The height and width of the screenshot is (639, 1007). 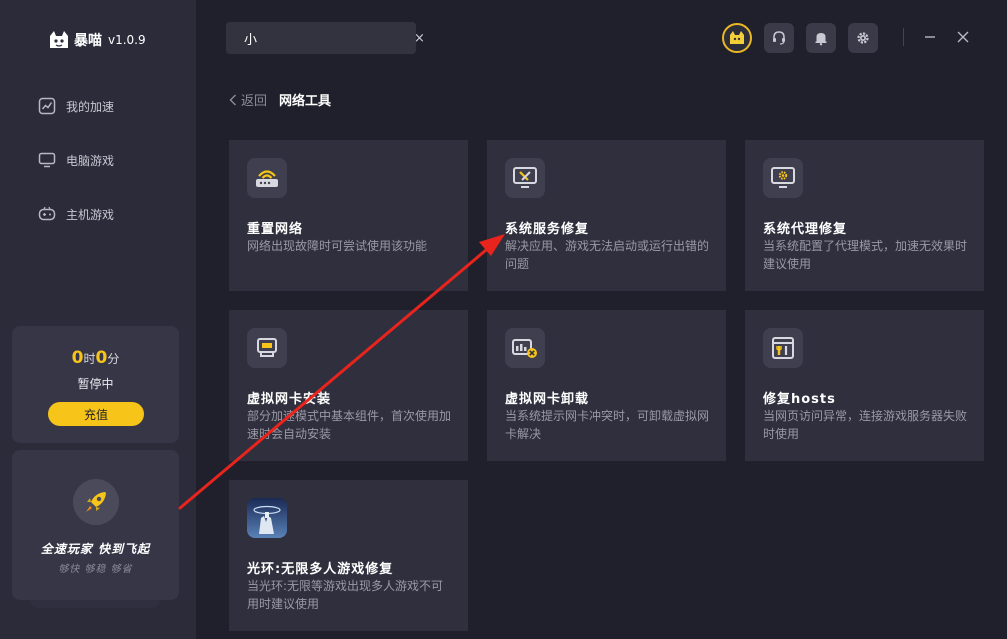 I want to click on tool-description: 网络出现故障时可尝试使用该功能, so click(x=337, y=246).